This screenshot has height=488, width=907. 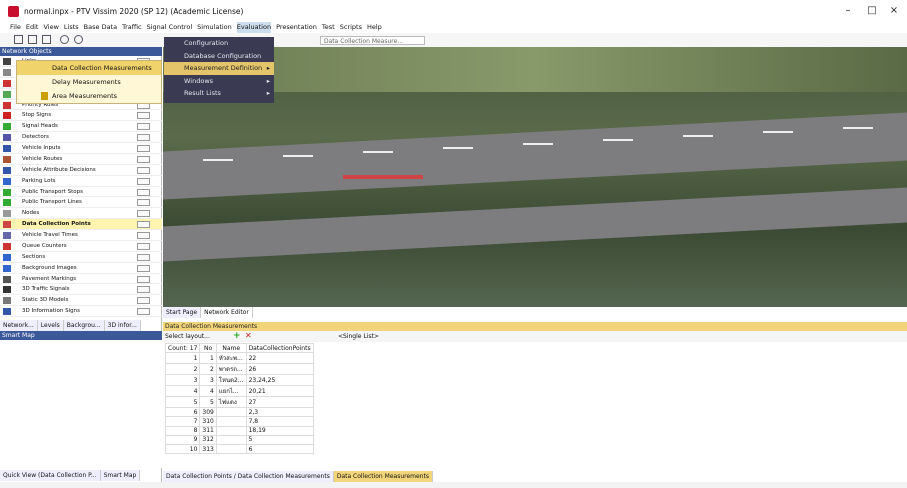 What do you see at coordinates (219, 43) in the screenshot?
I see `menu-item-configuration: Configuration` at bounding box center [219, 43].